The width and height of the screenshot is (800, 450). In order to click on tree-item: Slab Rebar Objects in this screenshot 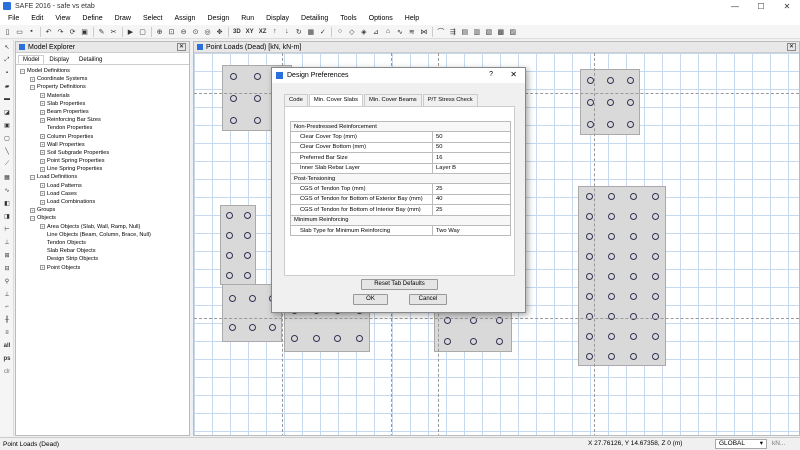, I will do `click(104, 251)`.